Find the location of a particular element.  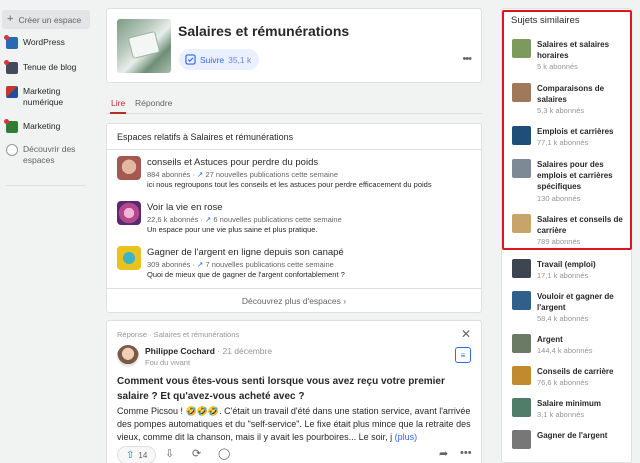

read-more-link: (plus) is located at coordinates (406, 437).